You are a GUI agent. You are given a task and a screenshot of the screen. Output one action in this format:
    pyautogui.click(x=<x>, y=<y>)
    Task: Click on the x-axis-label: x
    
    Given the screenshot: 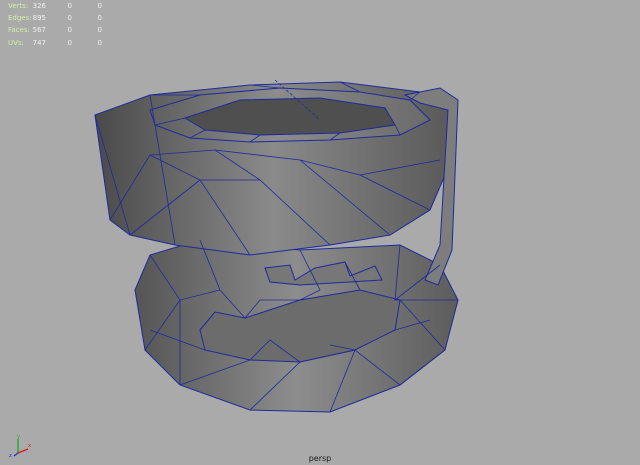 What is the action you would take?
    pyautogui.click(x=29, y=446)
    